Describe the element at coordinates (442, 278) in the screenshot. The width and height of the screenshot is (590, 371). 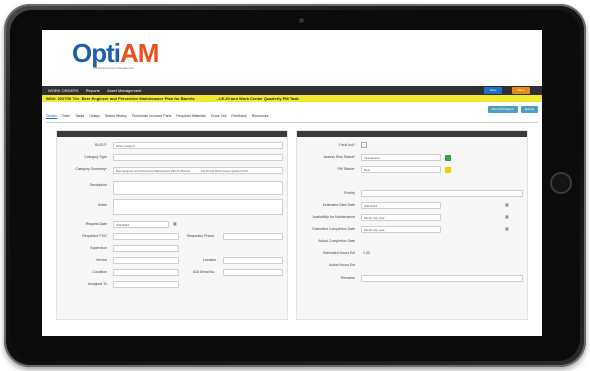
I see `remarks-input` at that location.